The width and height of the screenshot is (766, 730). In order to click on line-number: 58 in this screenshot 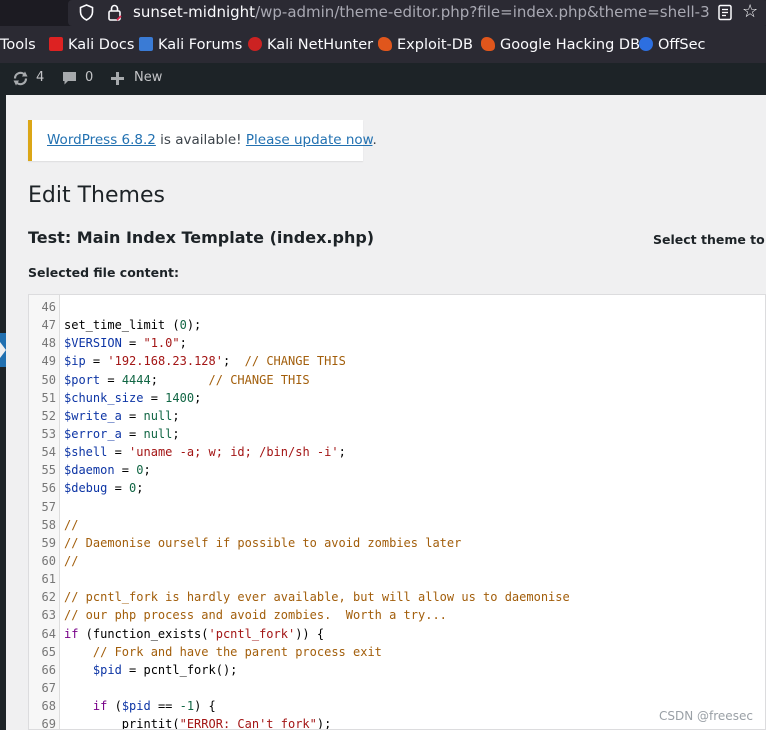, I will do `click(48, 524)`.